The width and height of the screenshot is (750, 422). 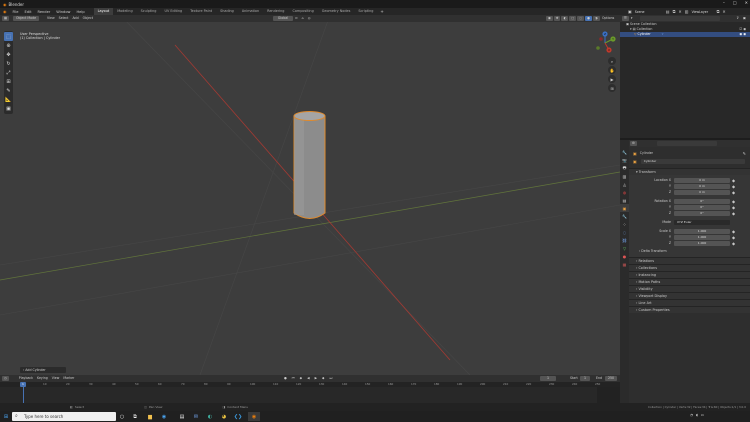 What do you see at coordinates (149, 11) in the screenshot?
I see `tab-sculpting: Sculpting` at bounding box center [149, 11].